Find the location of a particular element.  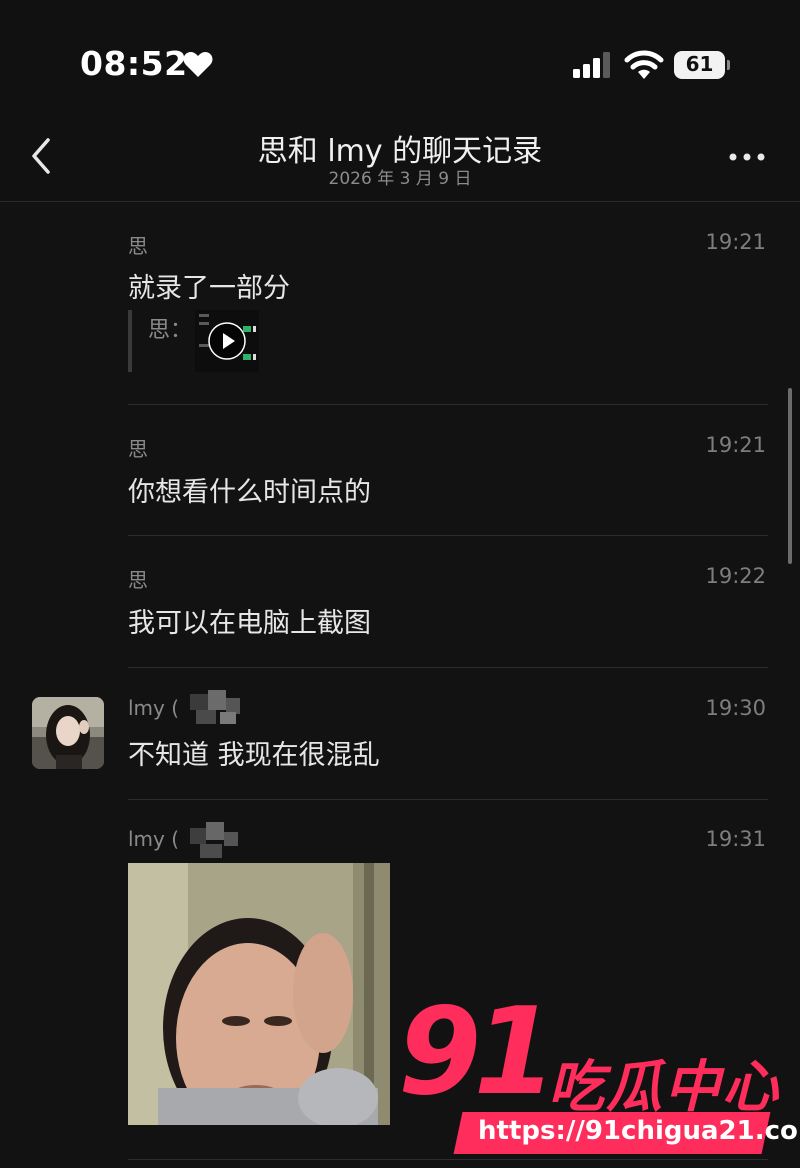

sticker-photo is located at coordinates (259, 994).